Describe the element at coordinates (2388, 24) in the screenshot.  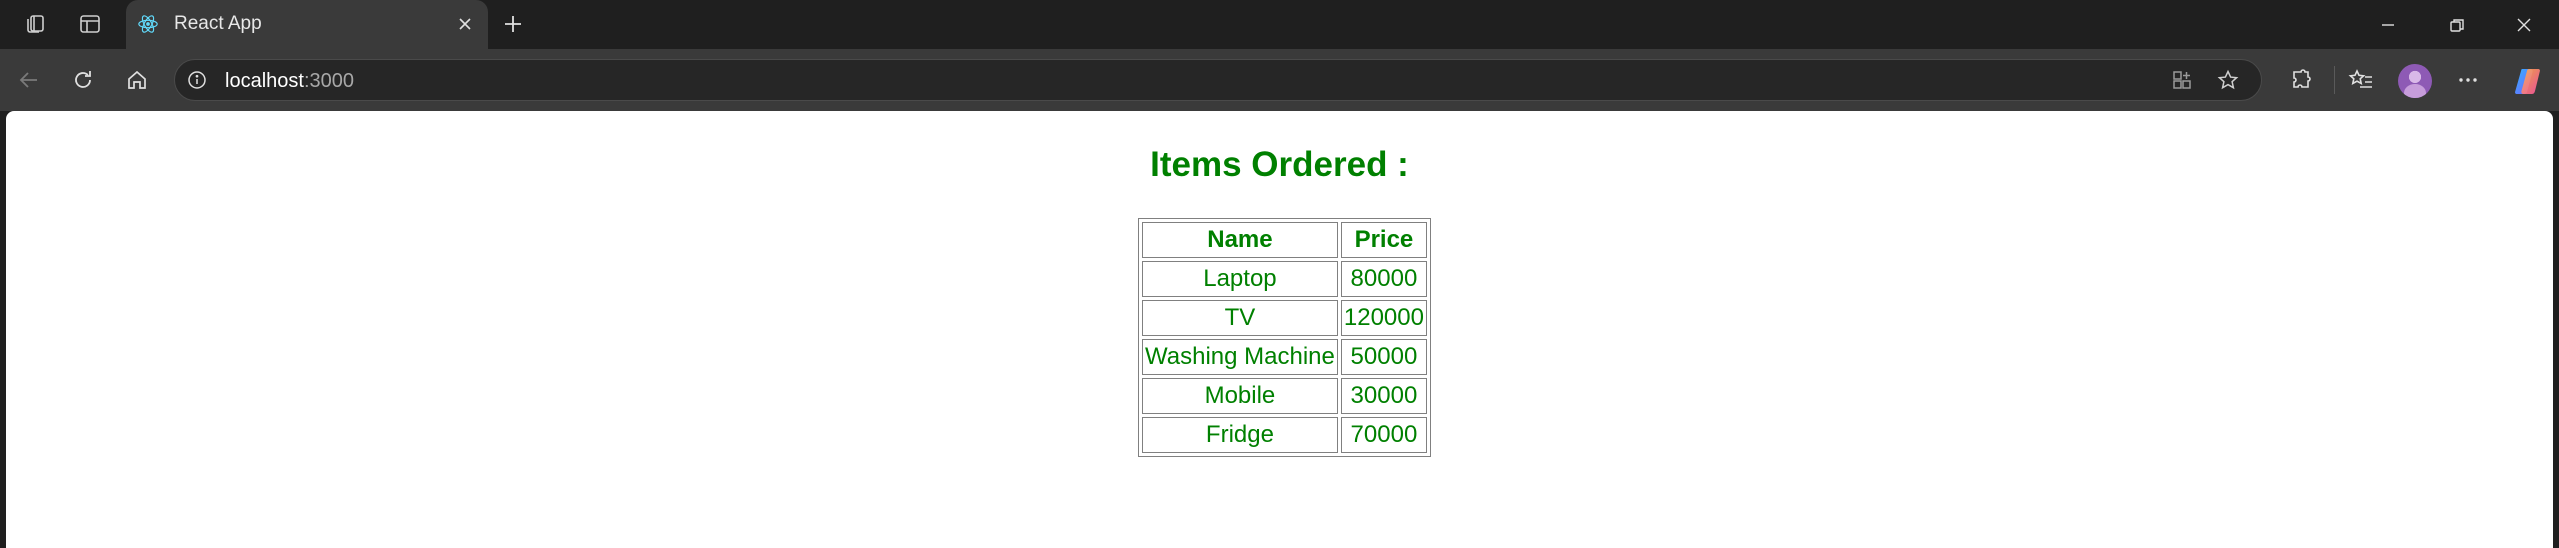
I see `minimize-icon` at that location.